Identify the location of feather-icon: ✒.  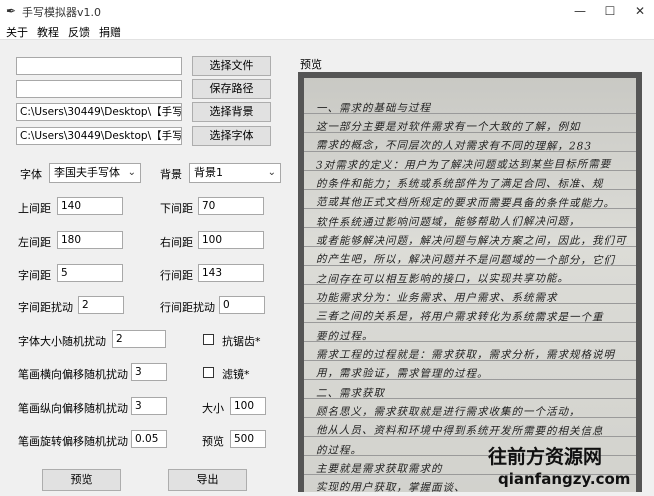
(11, 11).